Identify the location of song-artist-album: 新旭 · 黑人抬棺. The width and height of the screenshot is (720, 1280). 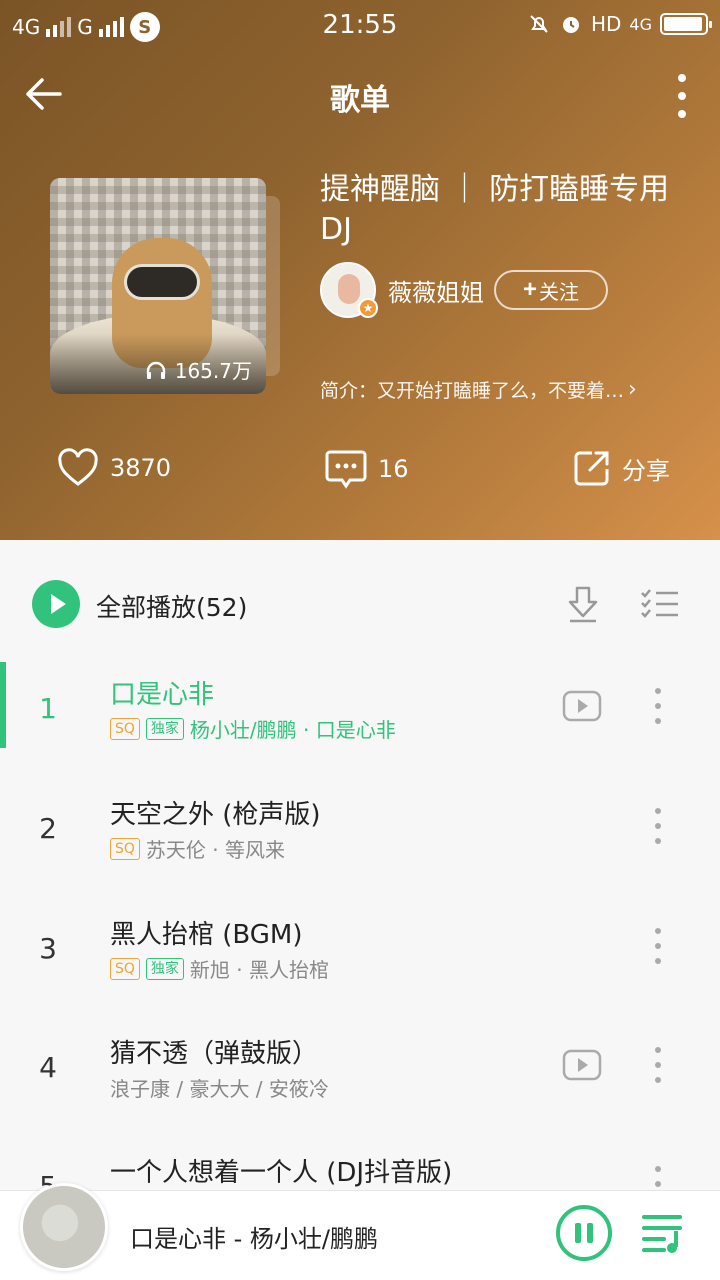
(259, 970).